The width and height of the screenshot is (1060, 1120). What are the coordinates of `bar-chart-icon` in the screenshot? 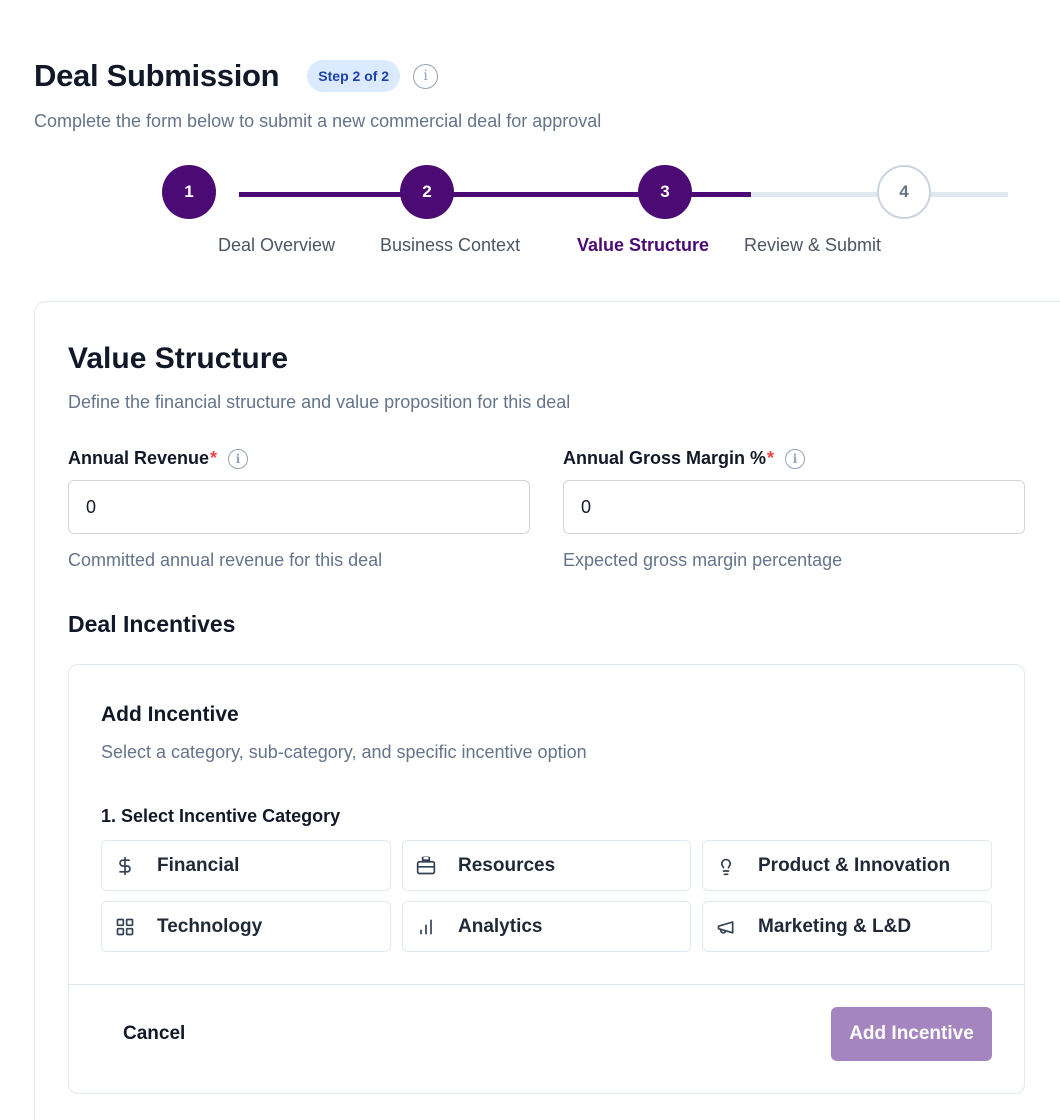 It's located at (426, 927).